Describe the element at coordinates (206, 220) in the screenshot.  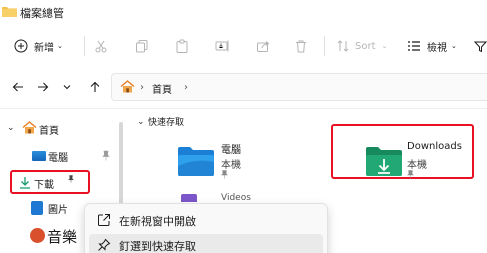
I see `menu-item-open-new-window: 在新視窗中開啟` at that location.